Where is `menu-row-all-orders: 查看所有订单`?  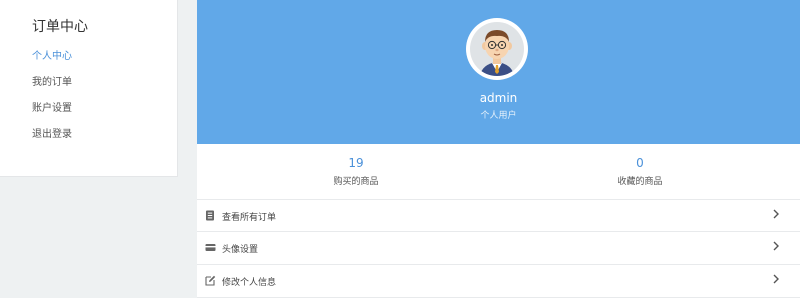
menu-row-all-orders: 查看所有订单 is located at coordinates (498, 215).